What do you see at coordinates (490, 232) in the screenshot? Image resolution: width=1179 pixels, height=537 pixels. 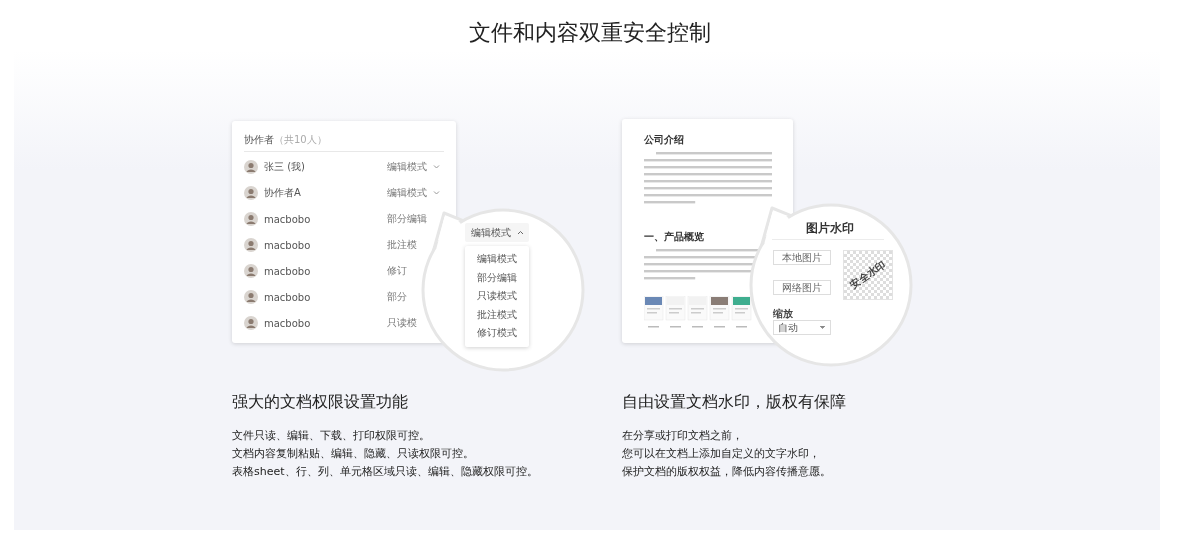 I see `dropdown-value: 编辑模式` at bounding box center [490, 232].